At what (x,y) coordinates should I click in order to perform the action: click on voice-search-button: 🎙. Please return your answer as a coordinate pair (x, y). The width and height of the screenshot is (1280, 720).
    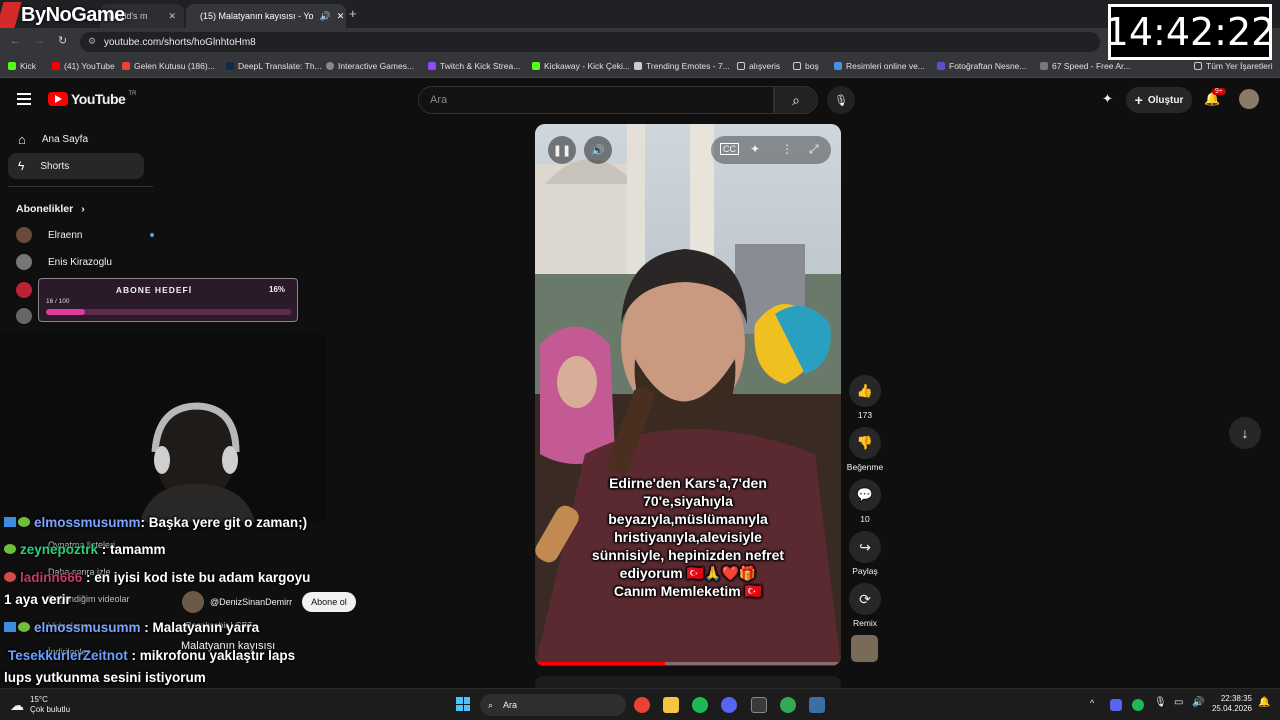
    Looking at the image, I should click on (841, 100).